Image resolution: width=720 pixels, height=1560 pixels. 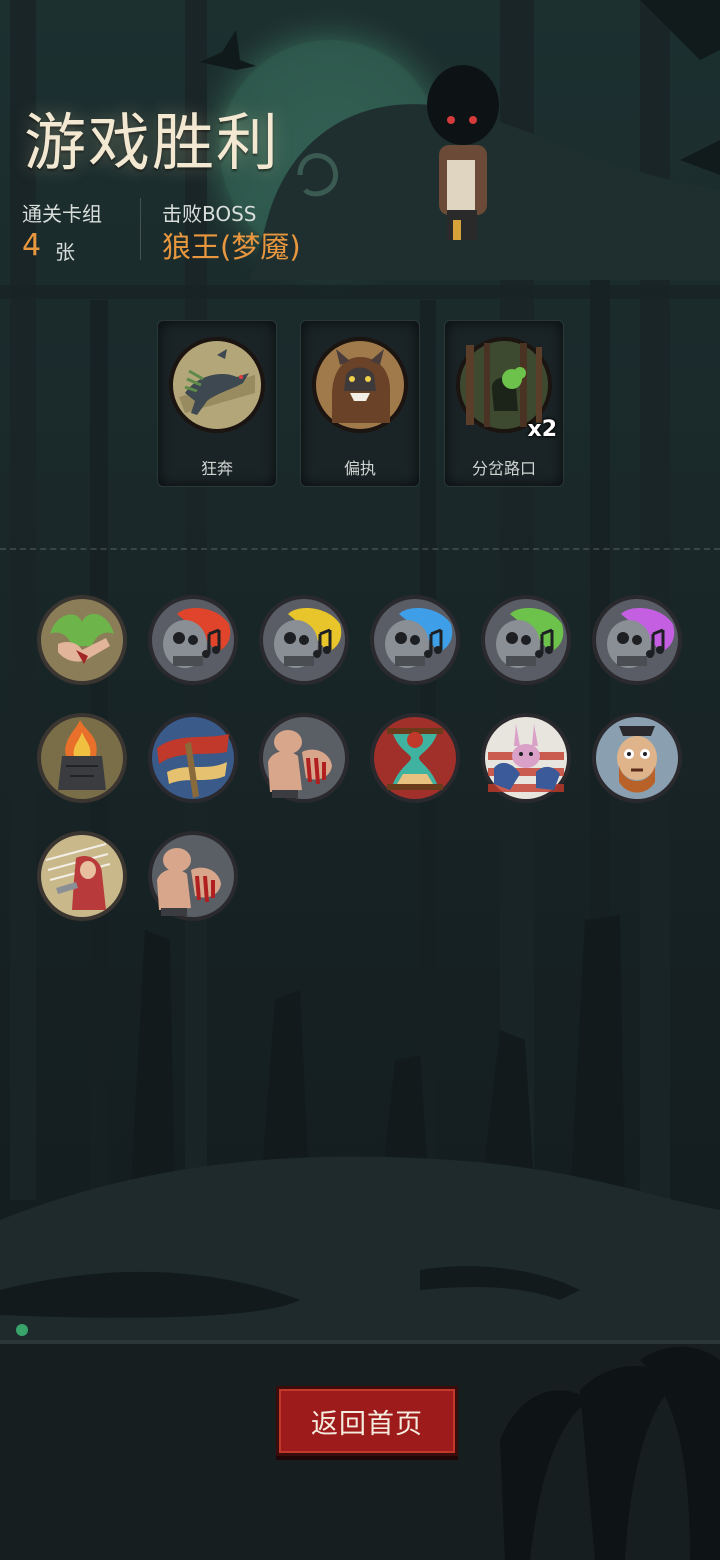 I want to click on boss-card-kuangben: 狂奔, so click(x=217, y=403).